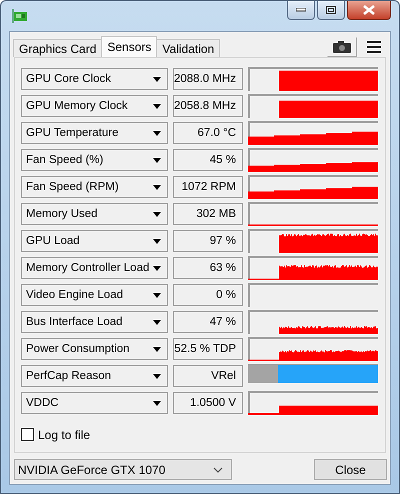 The width and height of the screenshot is (400, 494). Describe the element at coordinates (129, 46) in the screenshot. I see `tab: Sensors` at that location.